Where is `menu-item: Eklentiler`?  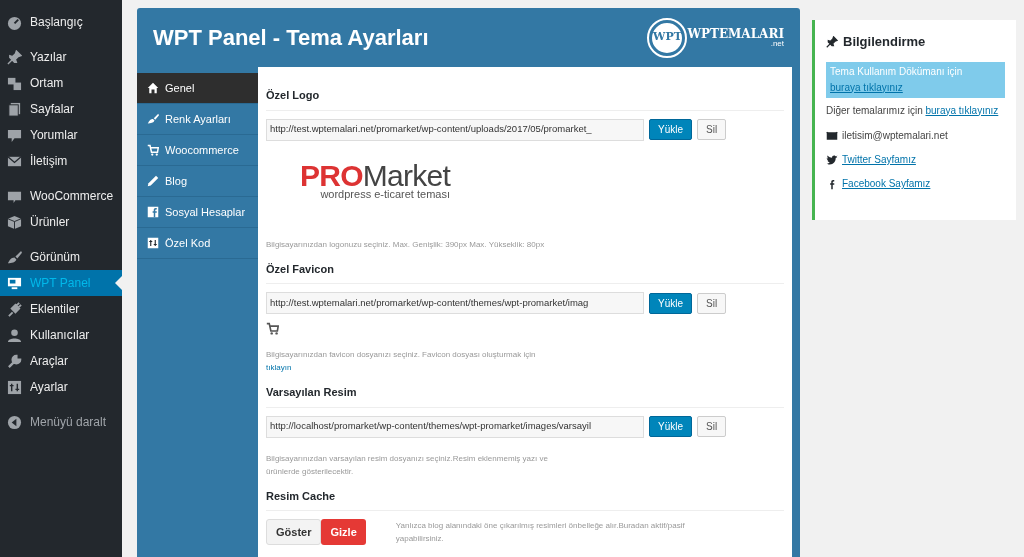 menu-item: Eklentiler is located at coordinates (61, 309).